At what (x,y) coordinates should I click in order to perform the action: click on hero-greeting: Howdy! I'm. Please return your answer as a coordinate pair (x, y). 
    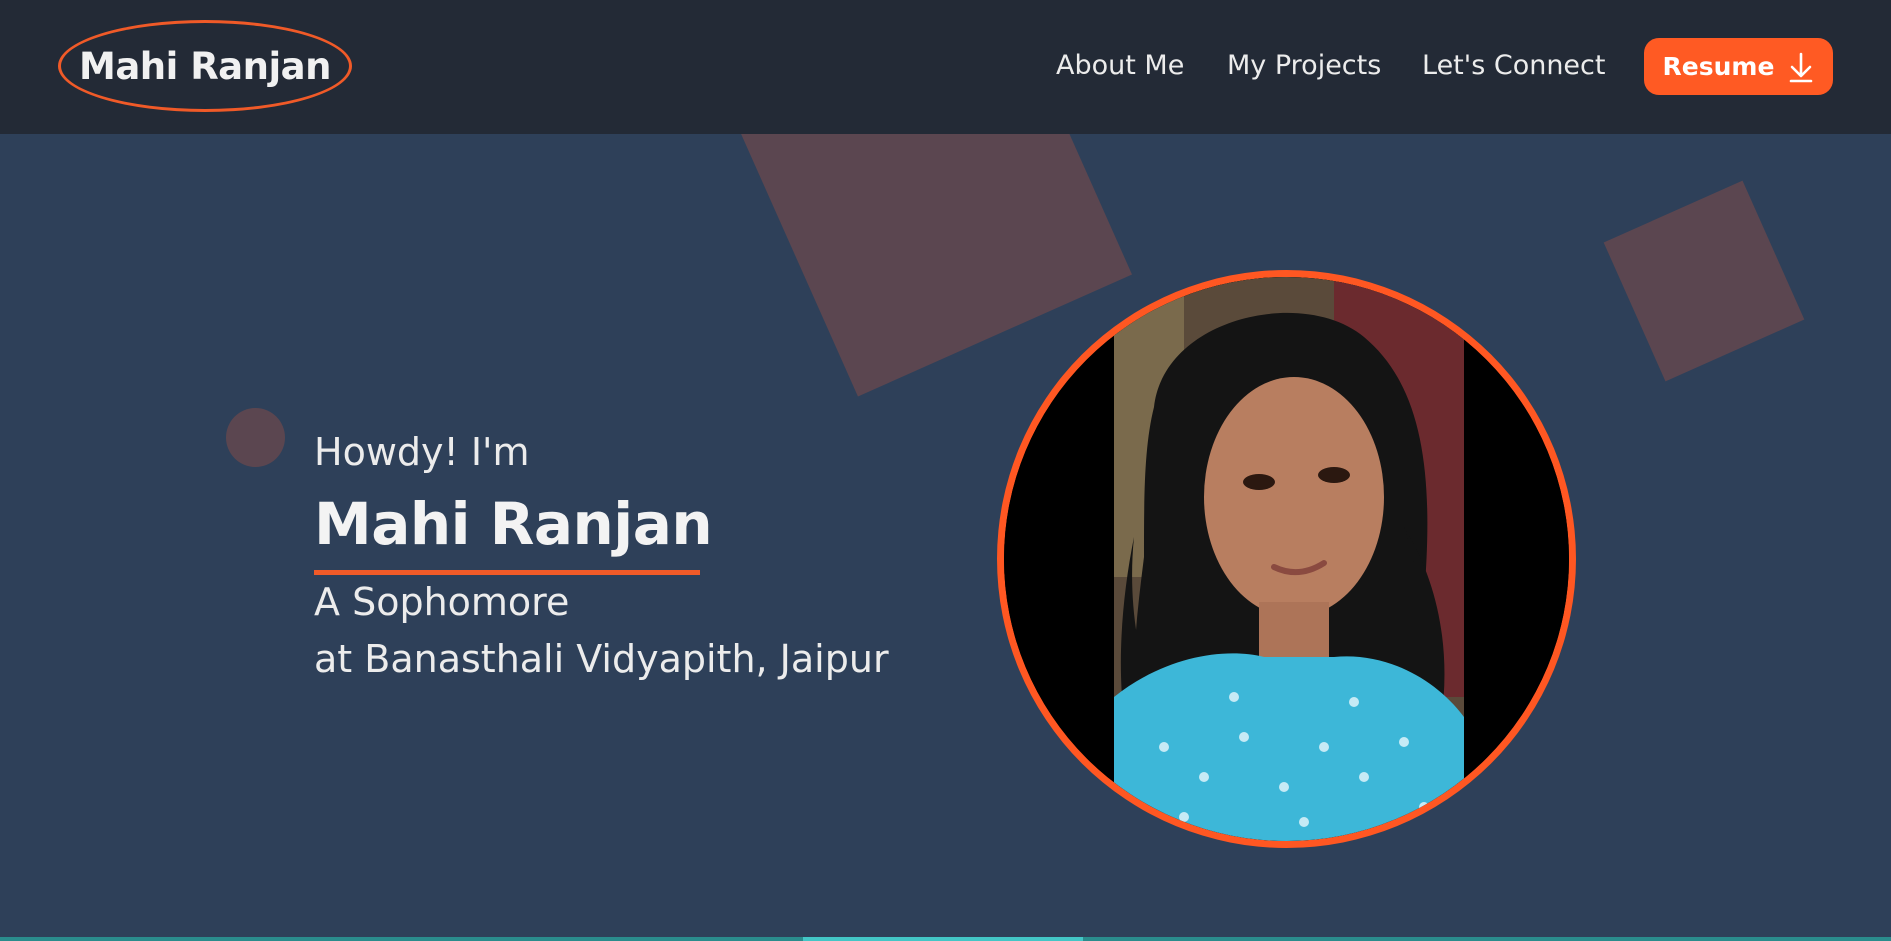
    Looking at the image, I should click on (422, 452).